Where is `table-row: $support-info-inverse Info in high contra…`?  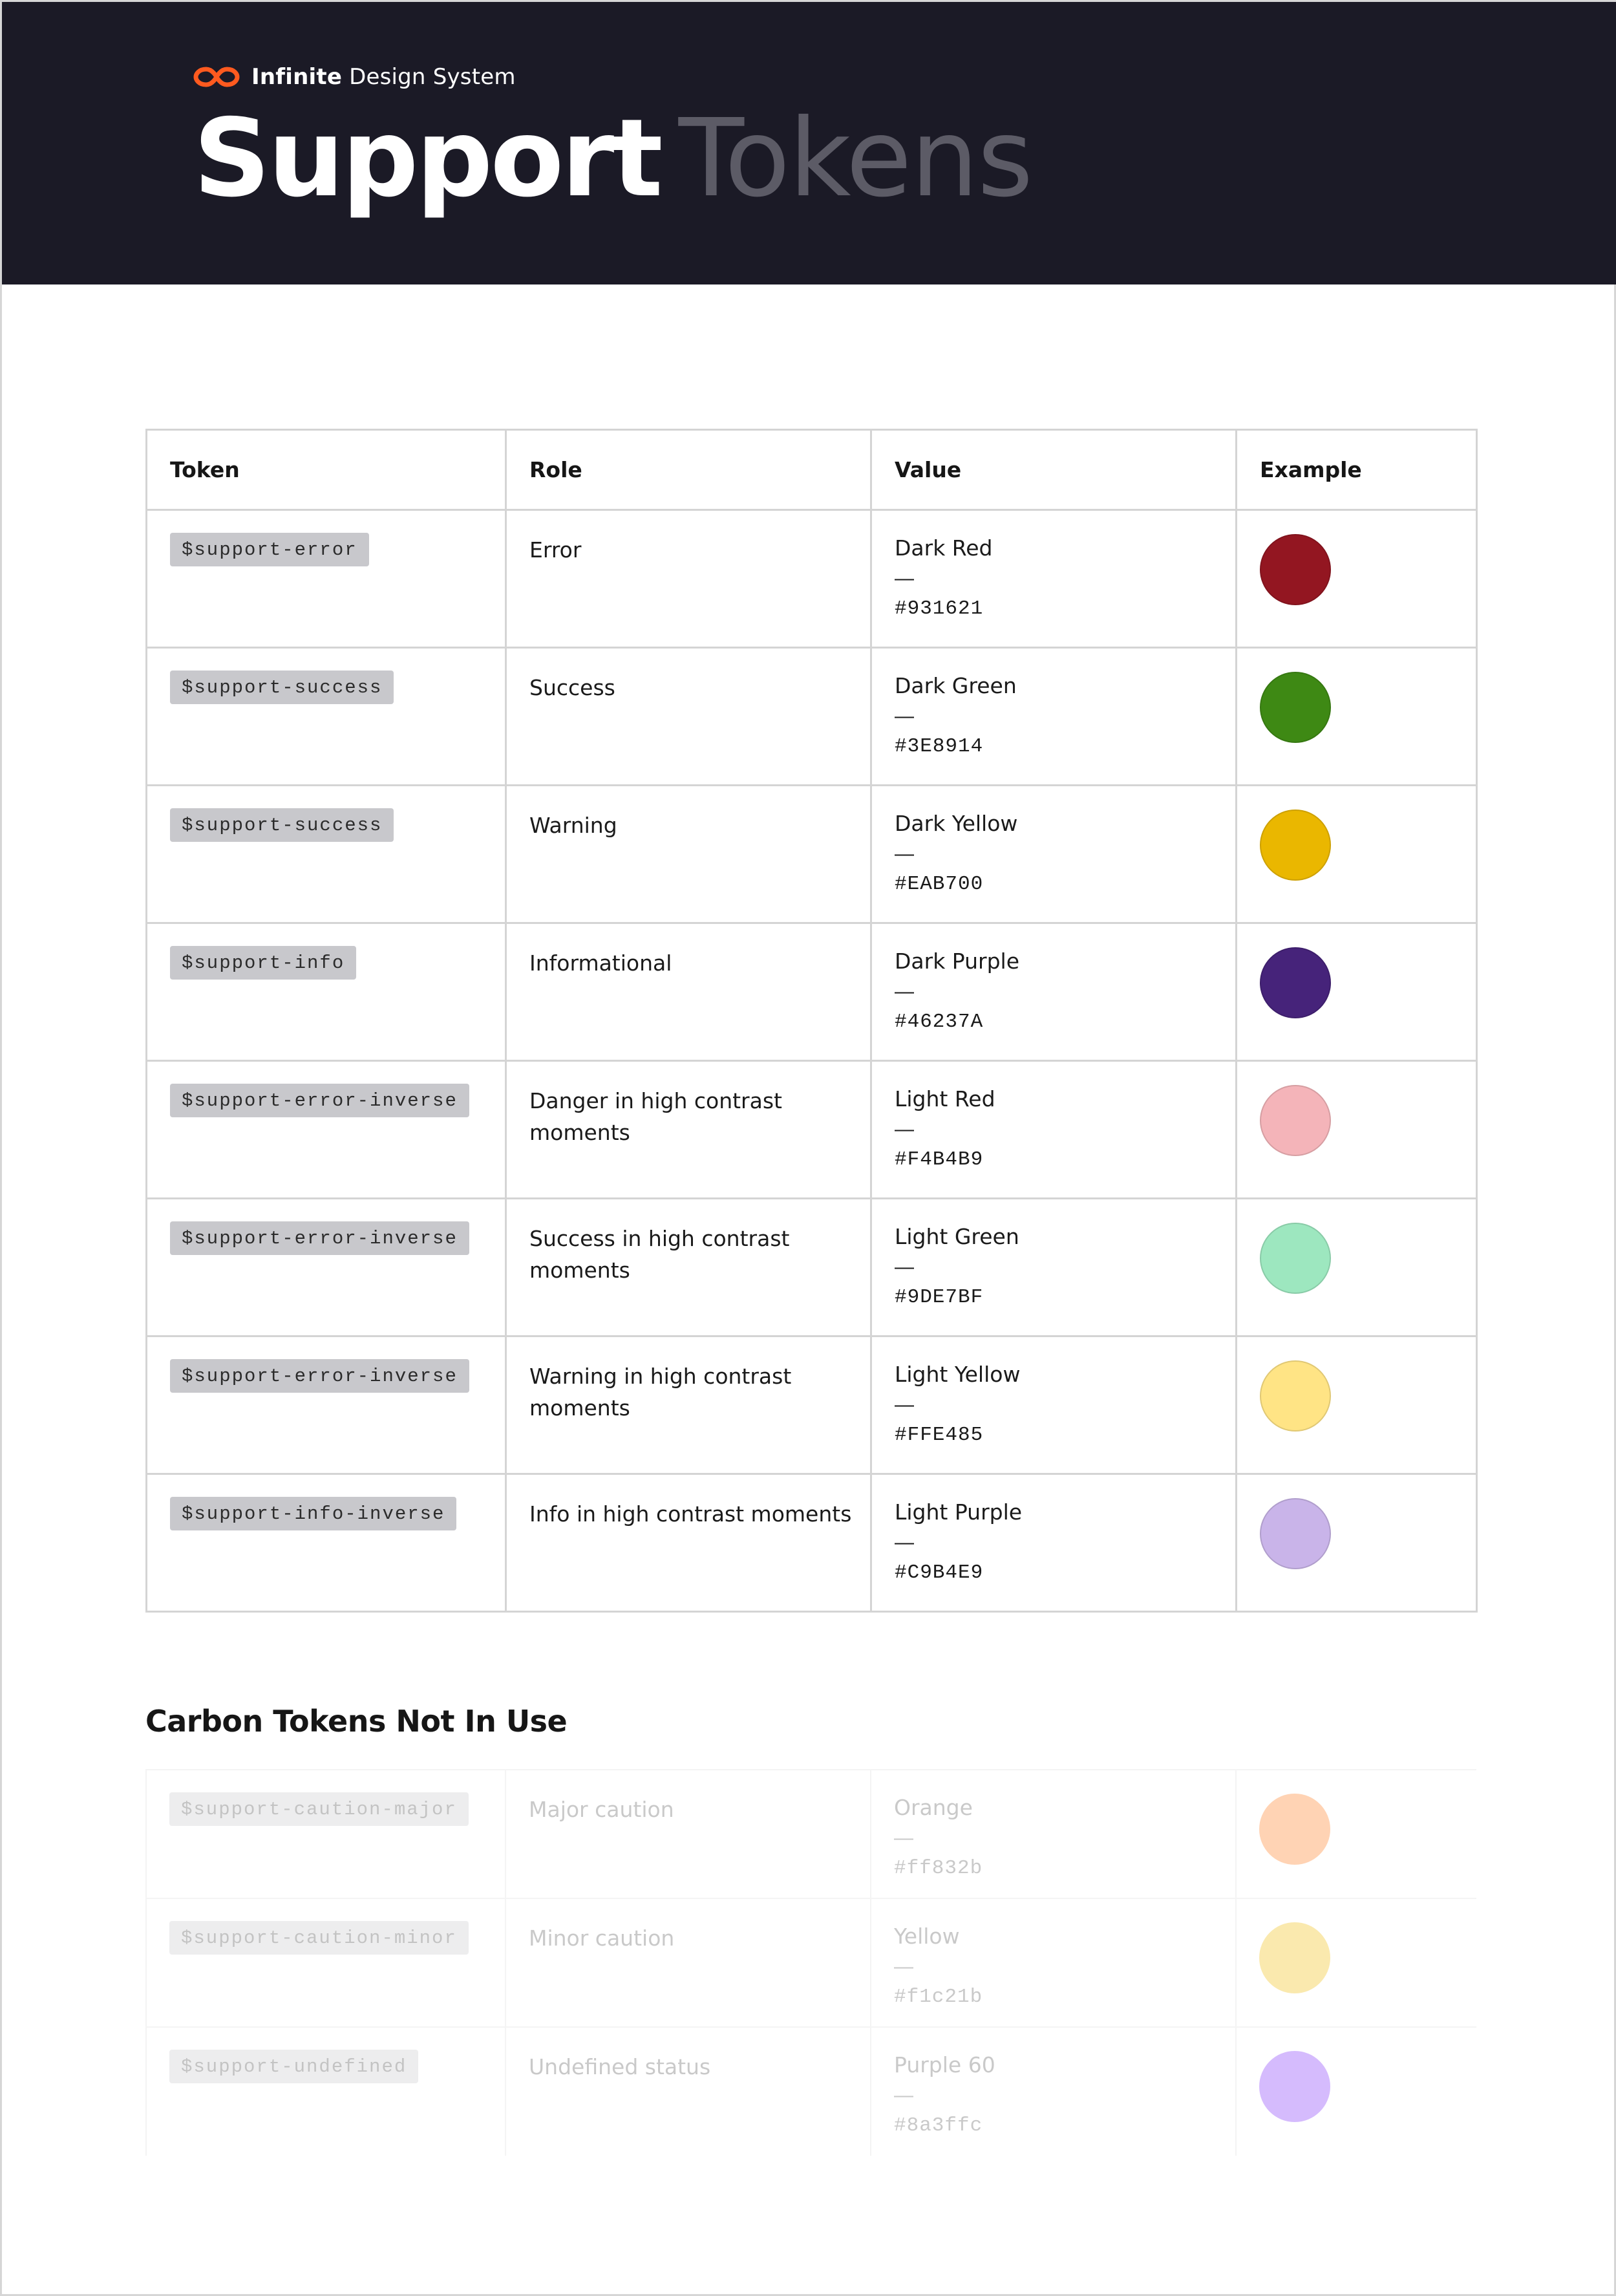
table-row: $support-info-inverse Info in high contra… is located at coordinates (811, 1543).